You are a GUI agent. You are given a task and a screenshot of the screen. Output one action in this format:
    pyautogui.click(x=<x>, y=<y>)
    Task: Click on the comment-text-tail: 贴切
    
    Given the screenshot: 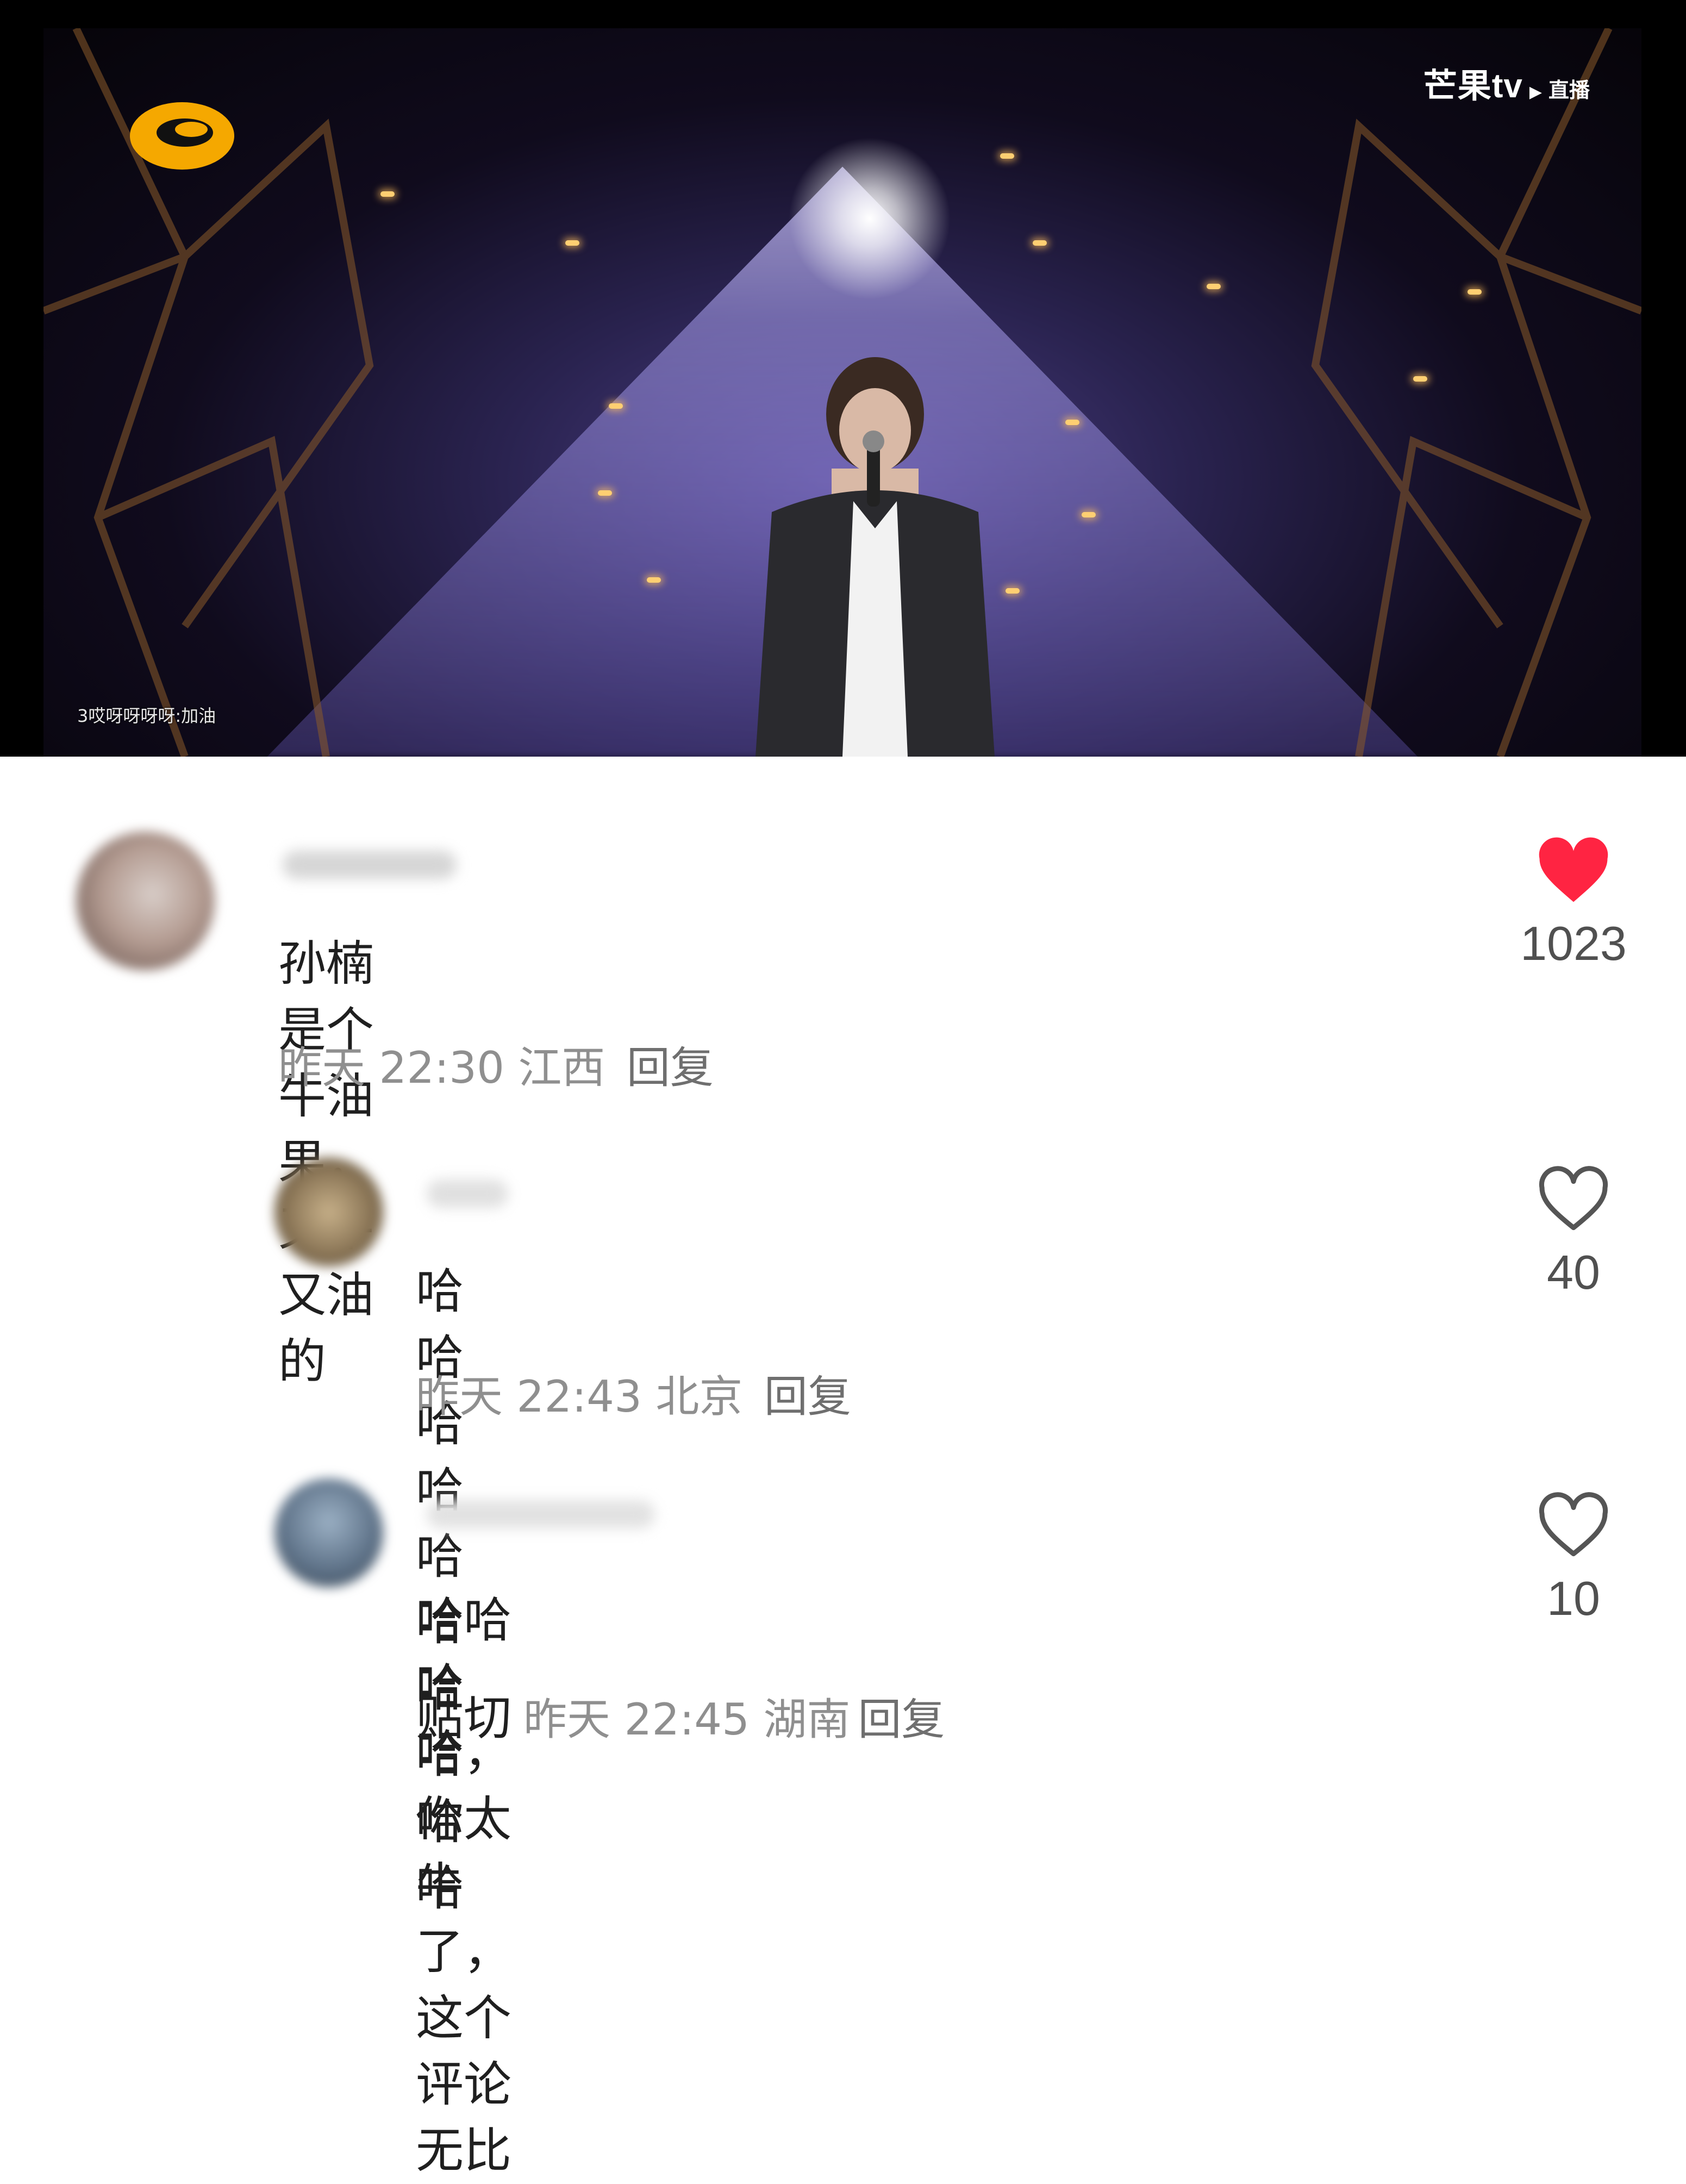 What is the action you would take?
    pyautogui.click(x=464, y=1718)
    